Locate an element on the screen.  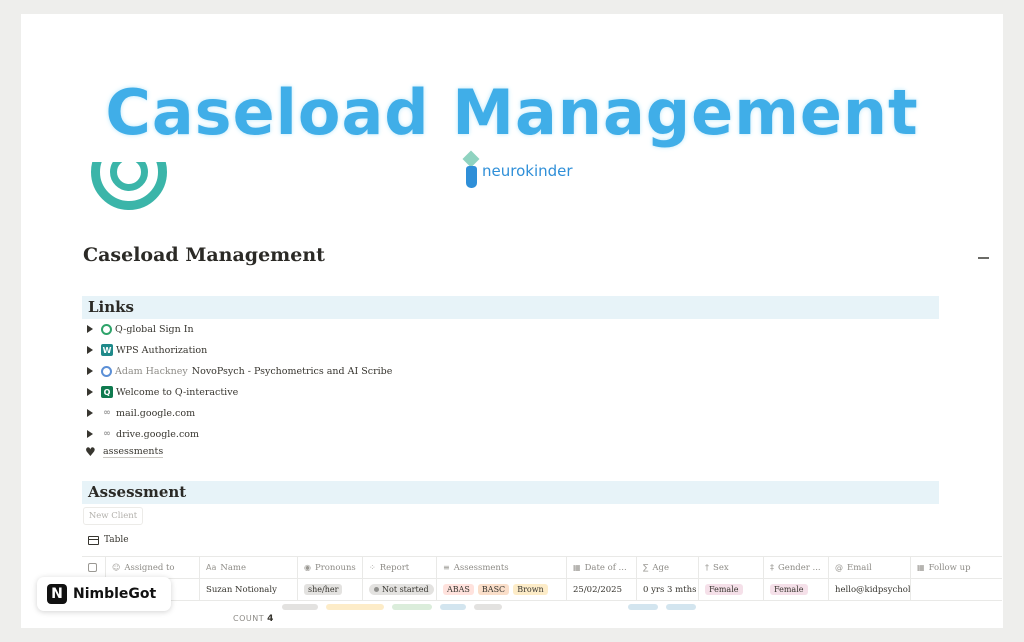
link-item-drive: ∞ drive.google.com is located at coordinates (143, 434).